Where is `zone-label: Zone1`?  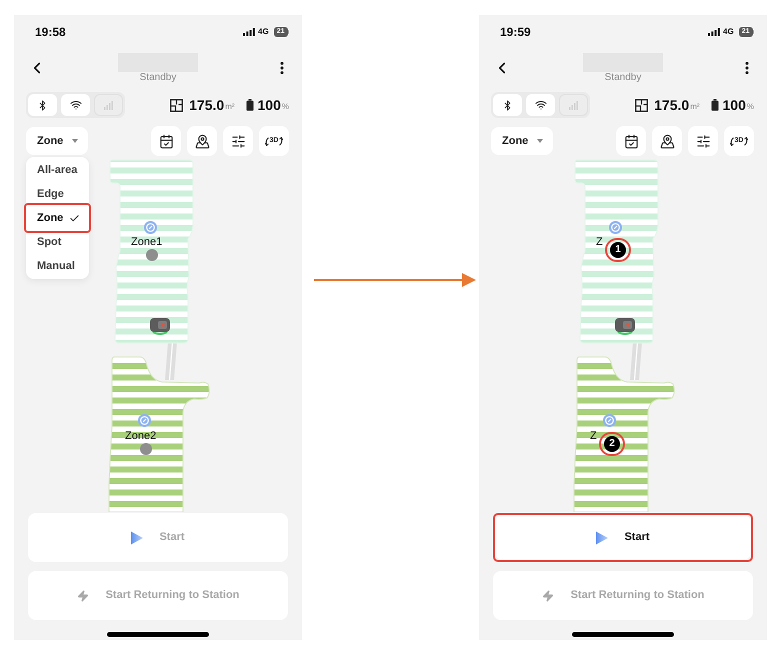
zone-label: Zone1 is located at coordinates (146, 242).